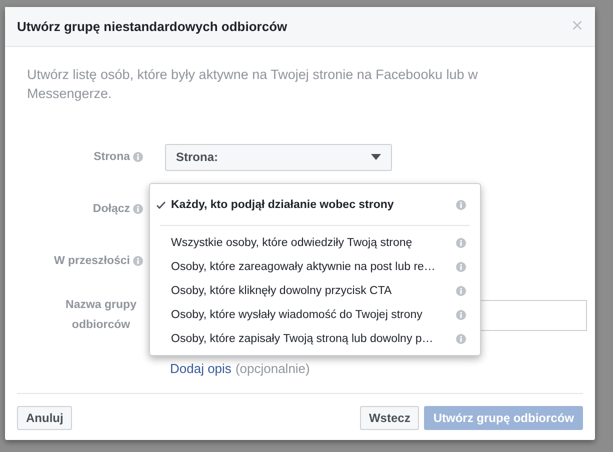 This screenshot has width=613, height=452. I want to click on field-label: Dołącz, so click(111, 209).